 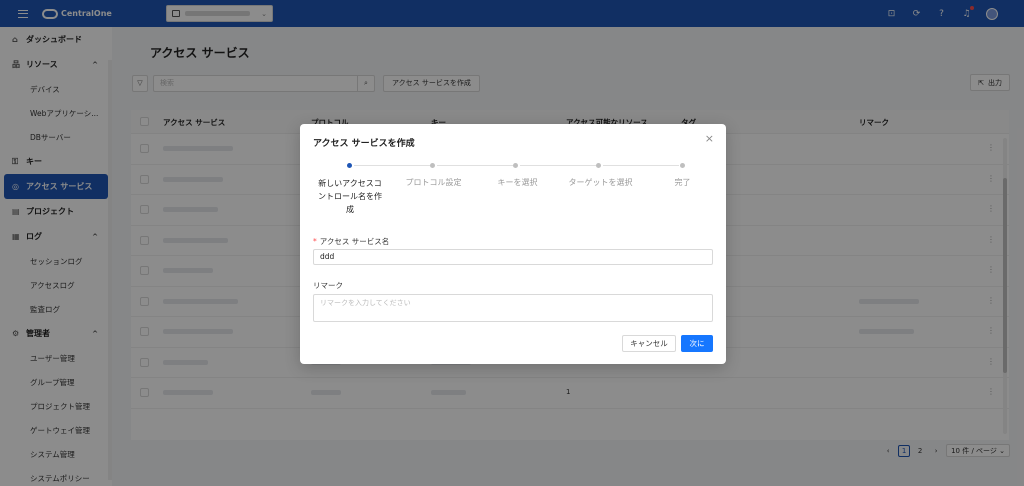 What do you see at coordinates (328, 285) in the screenshot?
I see `remark-field-label: リマーク` at bounding box center [328, 285].